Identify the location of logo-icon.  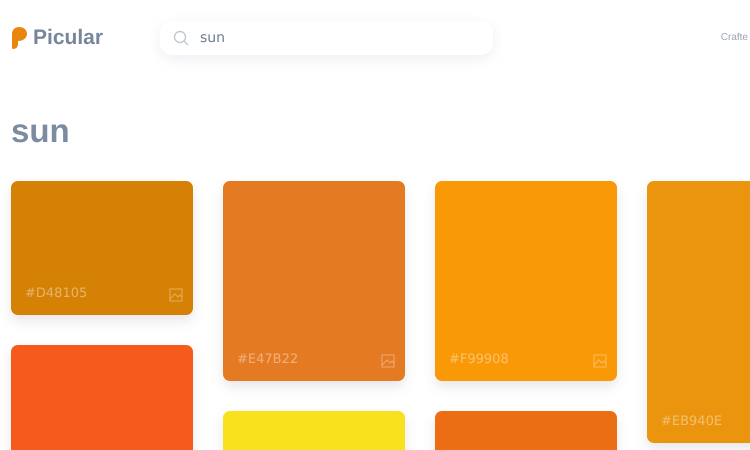
(19, 38).